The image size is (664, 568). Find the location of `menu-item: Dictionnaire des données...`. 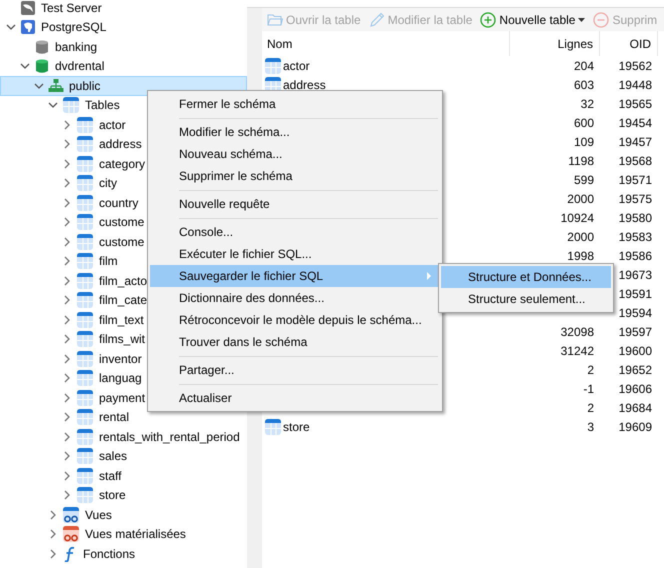

menu-item: Dictionnaire des données... is located at coordinates (295, 298).